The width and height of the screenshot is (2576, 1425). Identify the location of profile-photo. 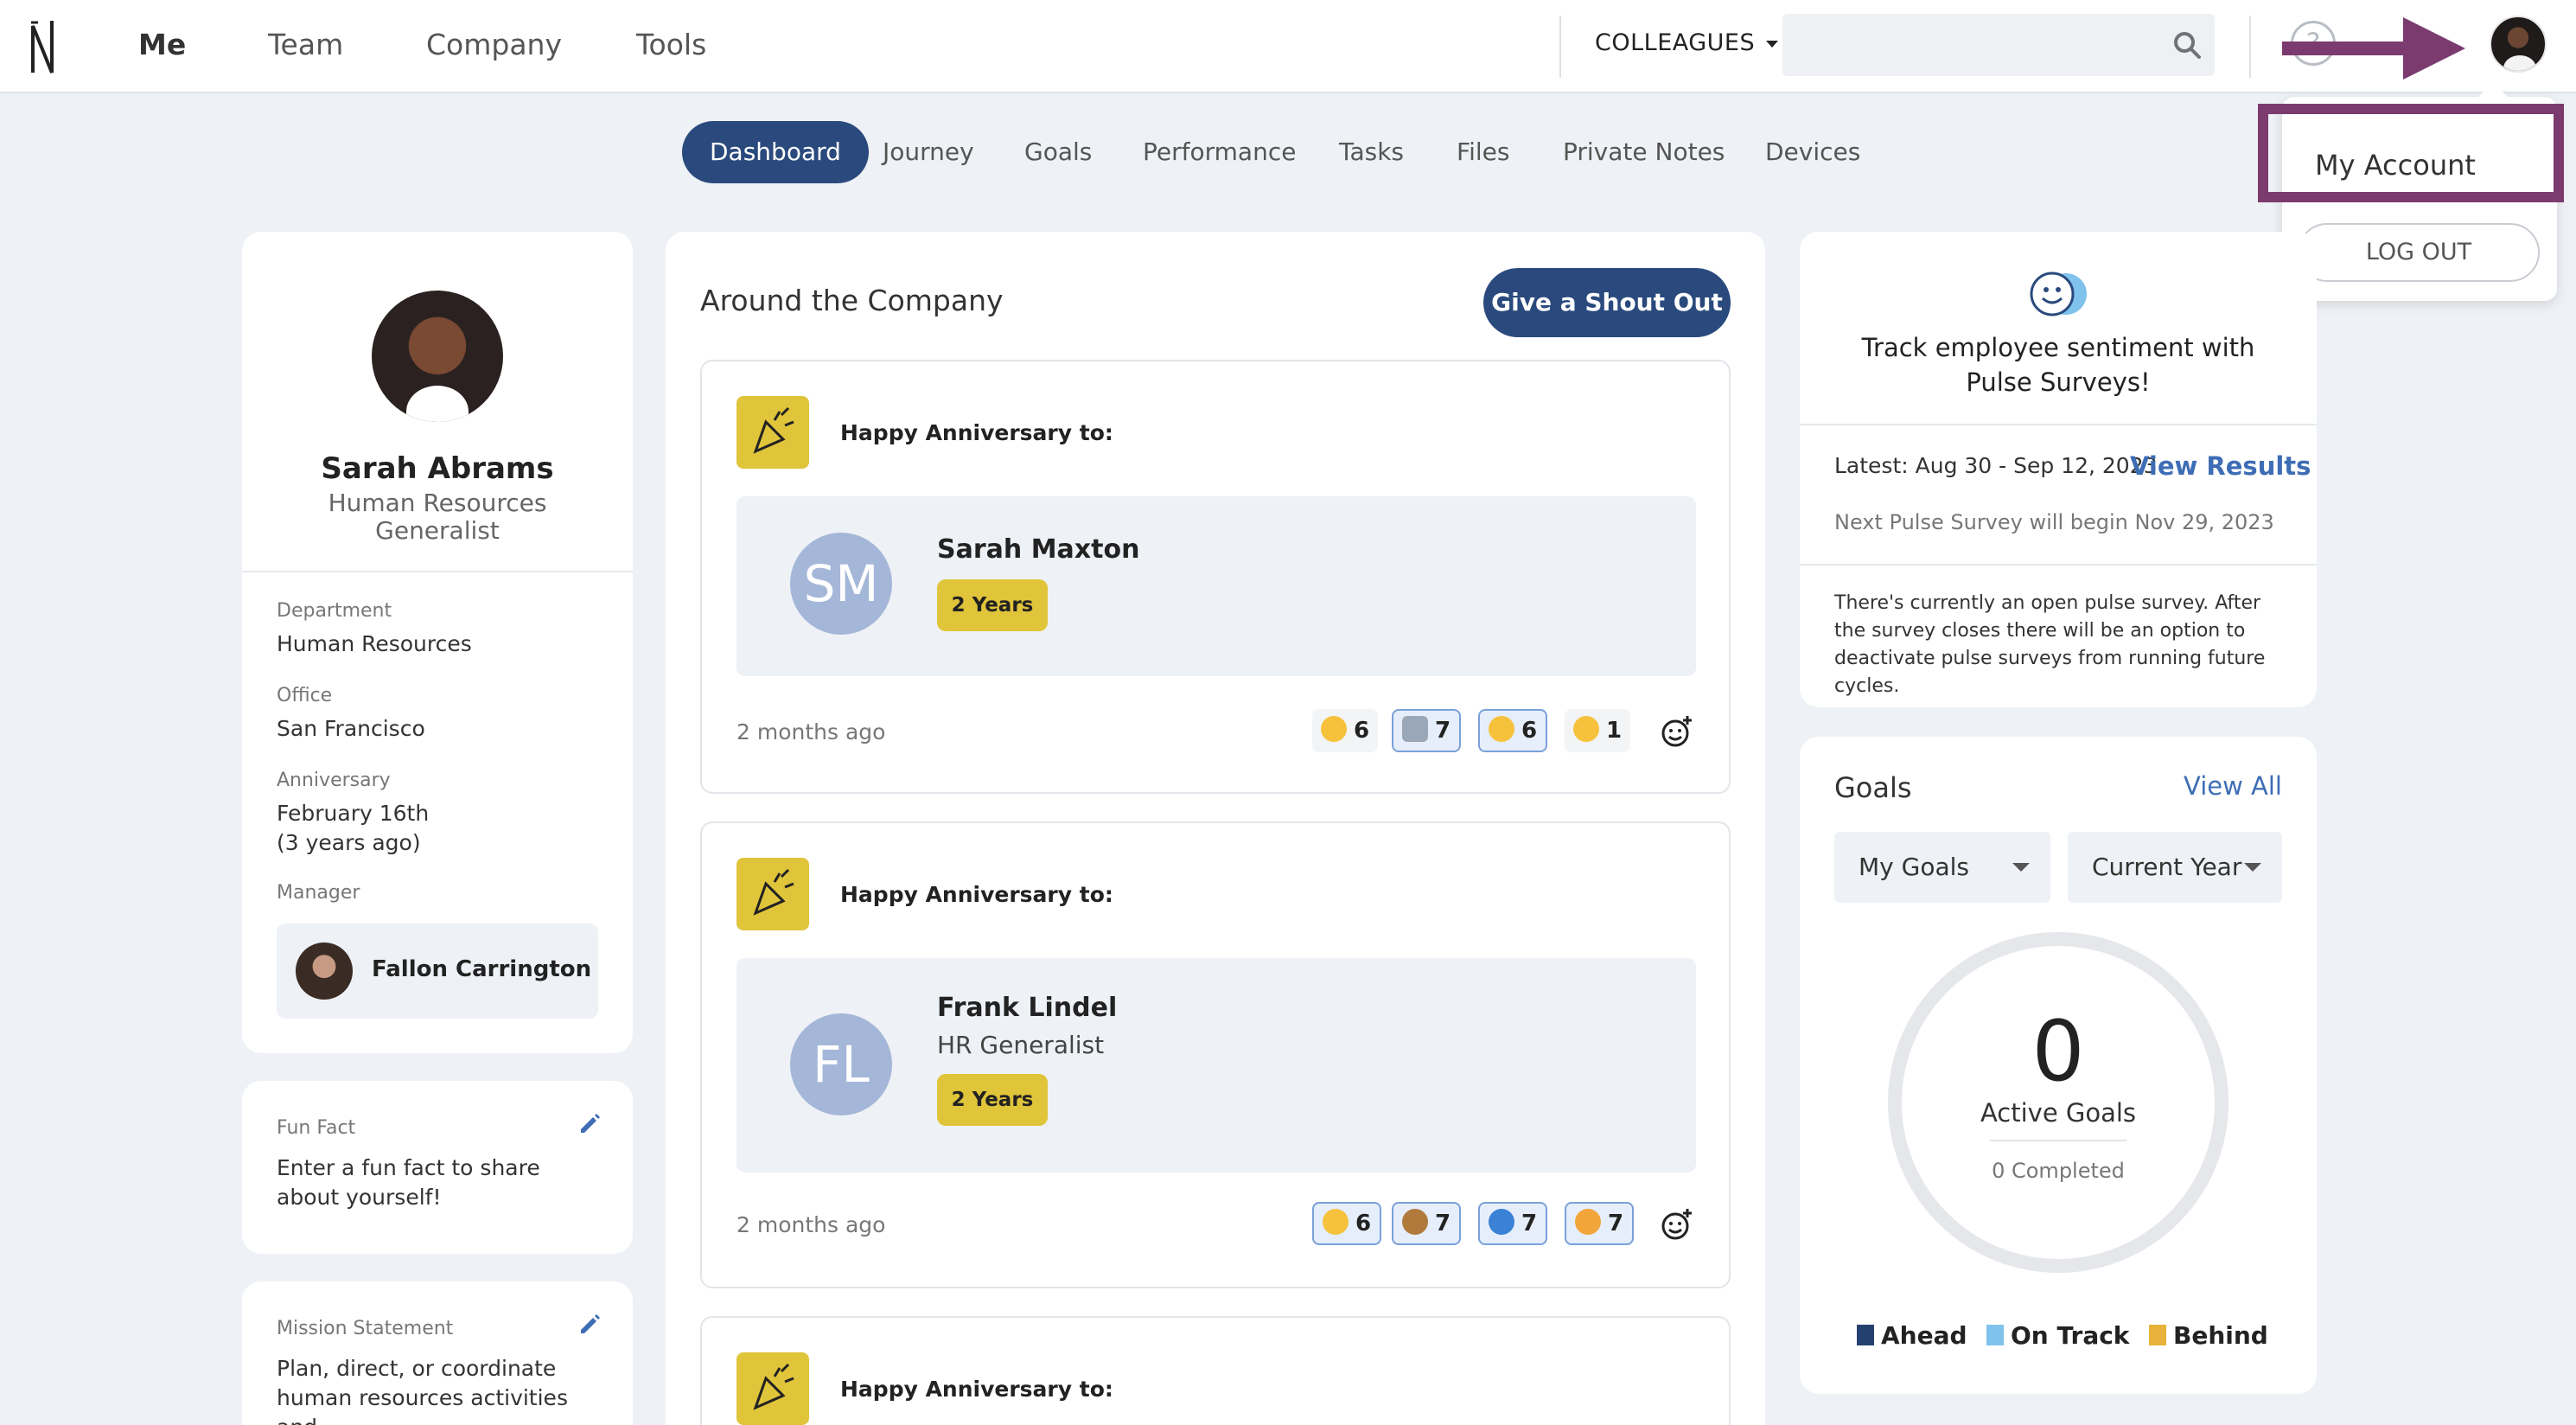
(437, 356).